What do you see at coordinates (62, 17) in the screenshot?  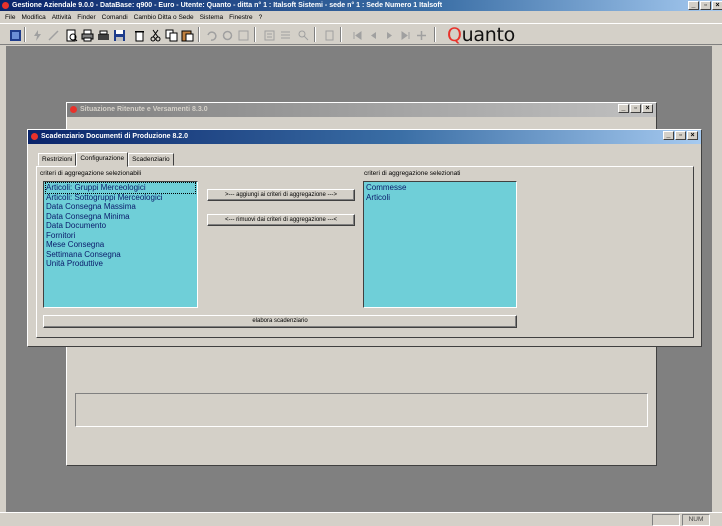 I see `menu-attivita: Attività` at bounding box center [62, 17].